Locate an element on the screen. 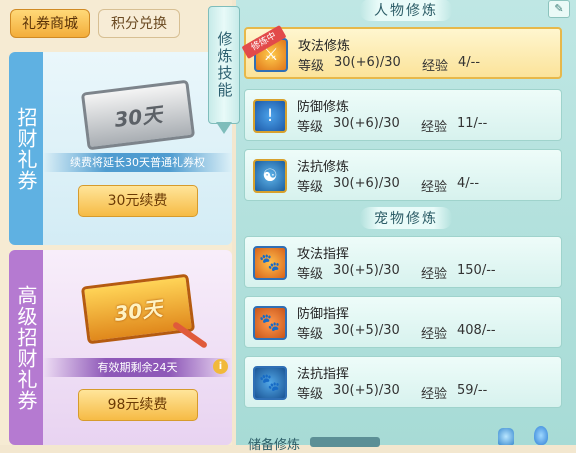 Image resolution: width=576 pixels, height=453 pixels. skill-name: 防御指挥 is located at coordinates (323, 314).